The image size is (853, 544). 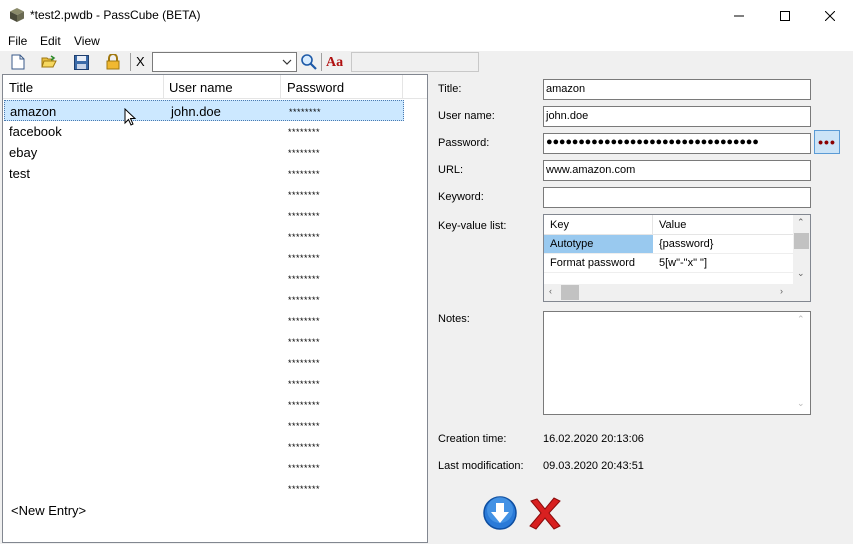 What do you see at coordinates (598, 244) in the screenshot?
I see `kv-row-key: Autotype` at bounding box center [598, 244].